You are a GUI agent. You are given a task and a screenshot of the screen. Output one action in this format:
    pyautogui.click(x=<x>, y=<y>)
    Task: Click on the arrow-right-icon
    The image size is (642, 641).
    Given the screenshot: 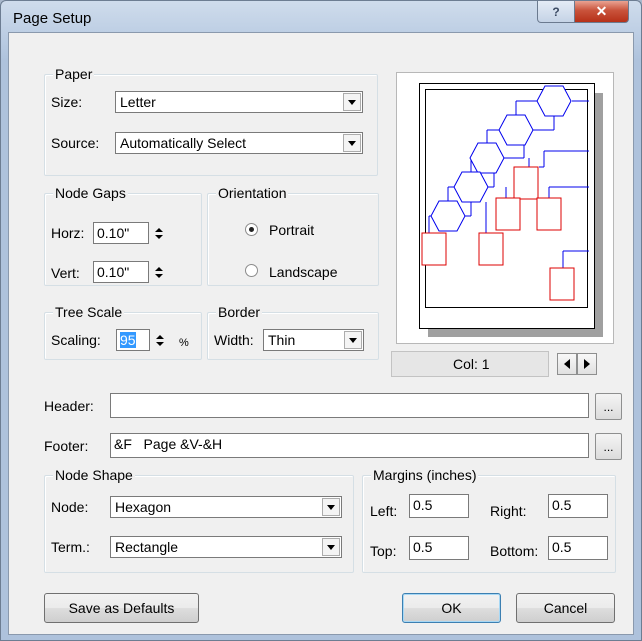 What is the action you would take?
    pyautogui.click(x=587, y=364)
    